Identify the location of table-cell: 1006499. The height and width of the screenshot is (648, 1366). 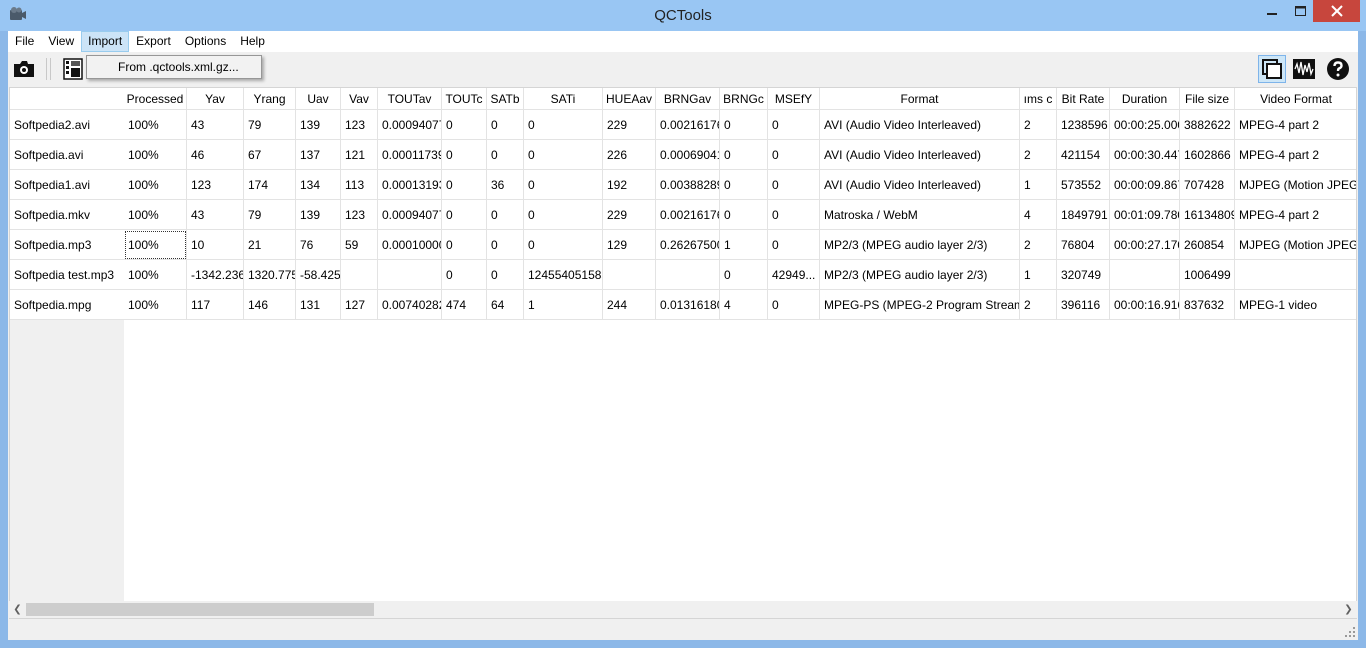
(1207, 275).